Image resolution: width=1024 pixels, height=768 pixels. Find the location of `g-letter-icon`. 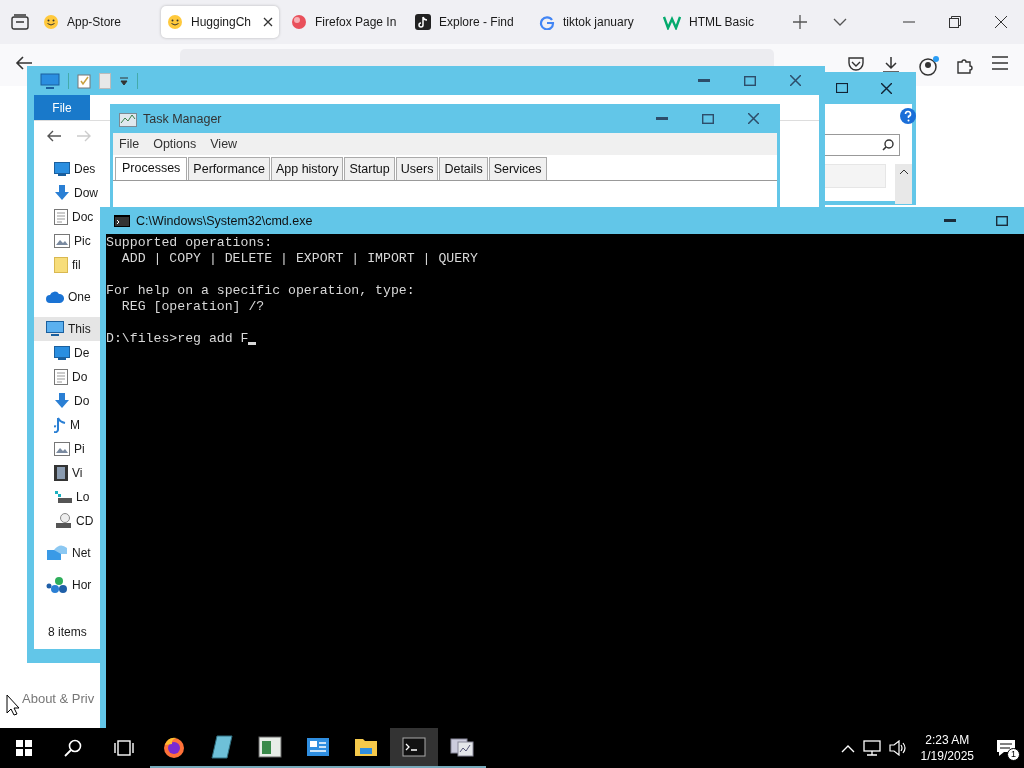

g-letter-icon is located at coordinates (547, 22).